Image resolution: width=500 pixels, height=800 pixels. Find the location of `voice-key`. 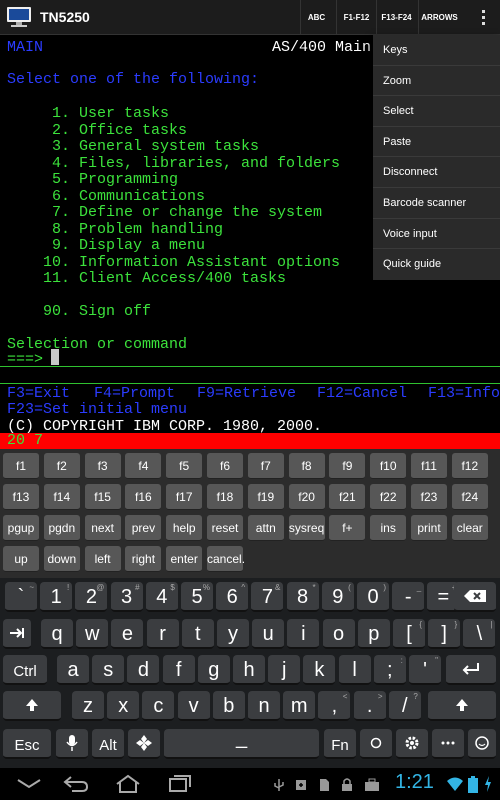

voice-key is located at coordinates (72, 744).